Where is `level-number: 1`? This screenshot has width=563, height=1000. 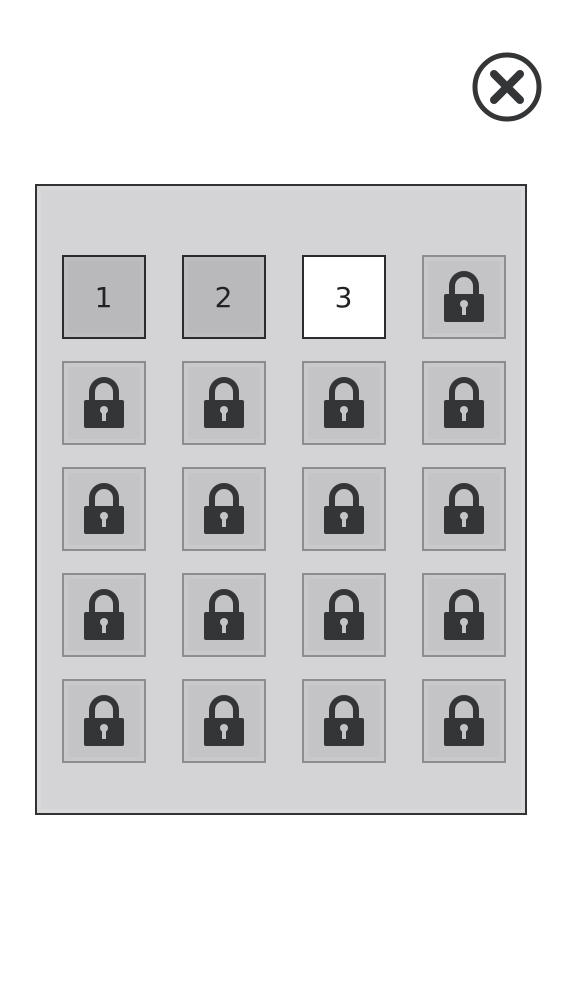
level-number: 1 is located at coordinates (104, 297).